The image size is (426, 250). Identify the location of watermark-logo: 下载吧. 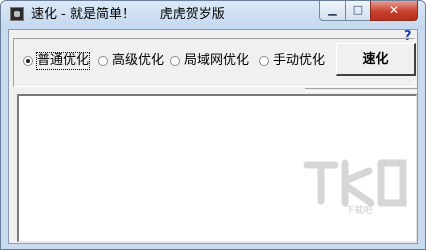
(355, 187).